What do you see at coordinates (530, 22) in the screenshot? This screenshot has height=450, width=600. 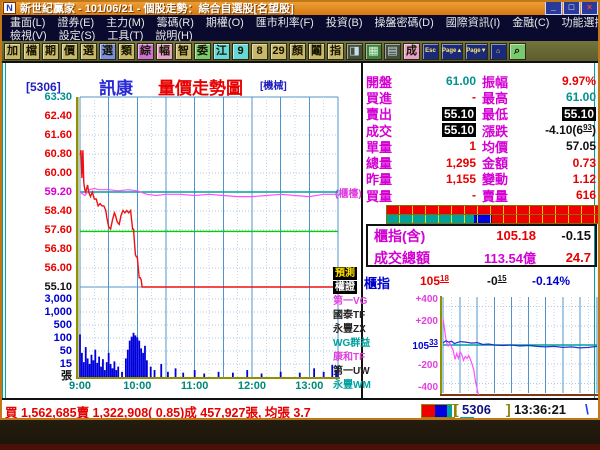 I see `menu-item: 金融(C)` at bounding box center [530, 22].